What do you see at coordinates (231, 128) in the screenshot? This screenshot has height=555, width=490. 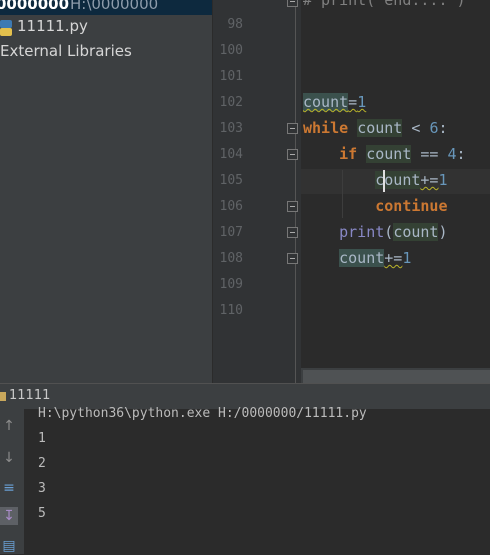 I see `line-number: 103` at bounding box center [231, 128].